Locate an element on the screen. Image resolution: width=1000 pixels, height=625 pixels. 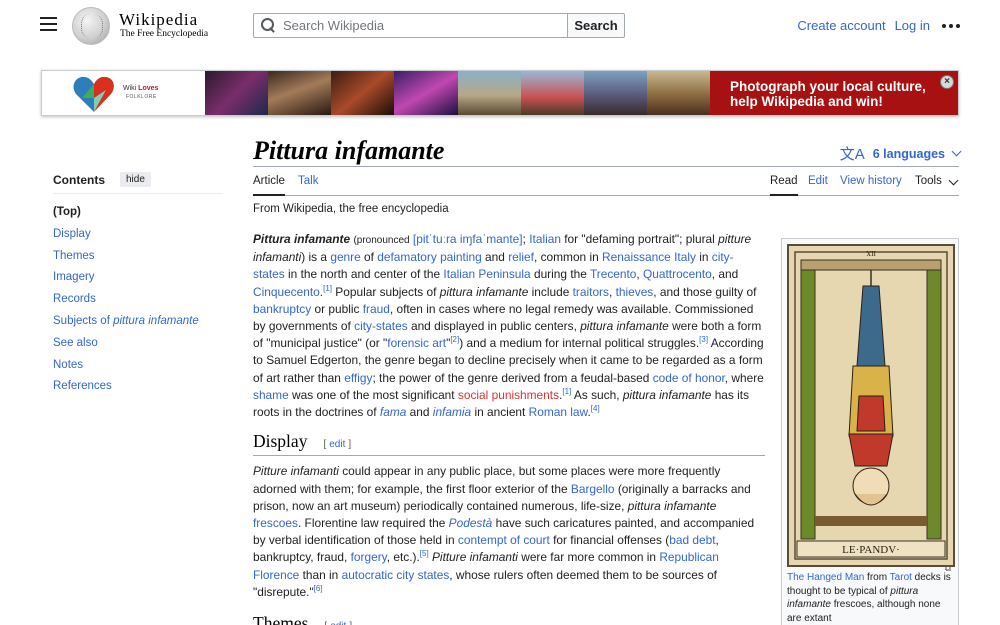
card-number: IIX is located at coordinates (871, 253).